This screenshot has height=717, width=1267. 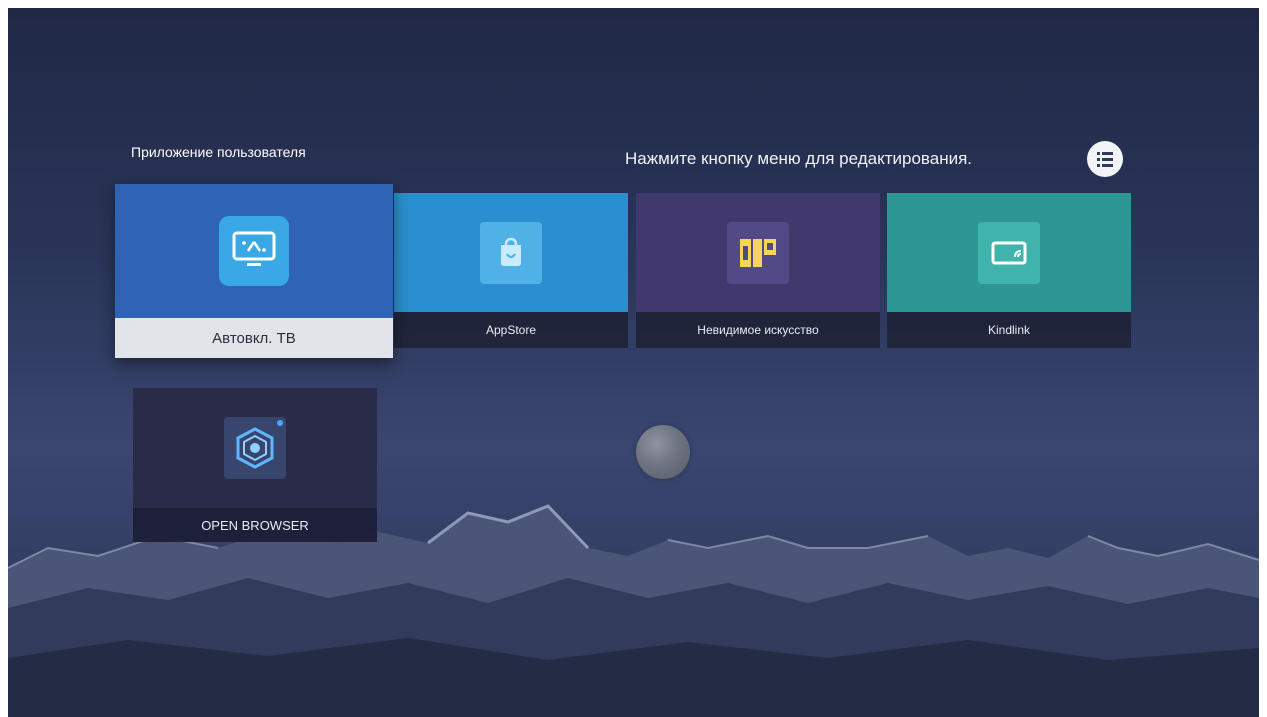 I want to click on app-tile-appstore: AppStore, so click(x=511, y=270).